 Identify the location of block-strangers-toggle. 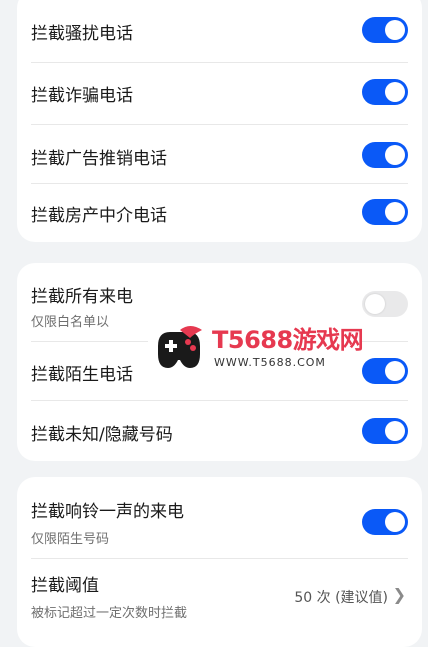
(385, 371).